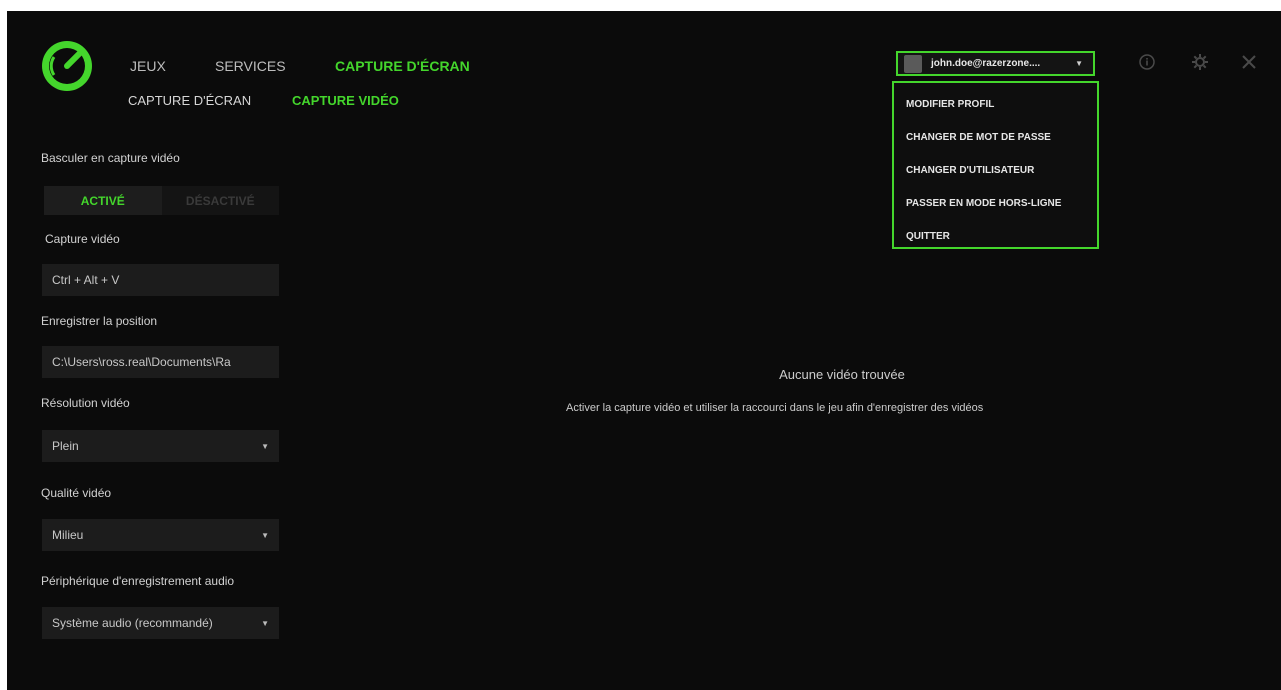 The image size is (1281, 690). Describe the element at coordinates (250, 66) in the screenshot. I see `nav-services: SERVICES` at that location.